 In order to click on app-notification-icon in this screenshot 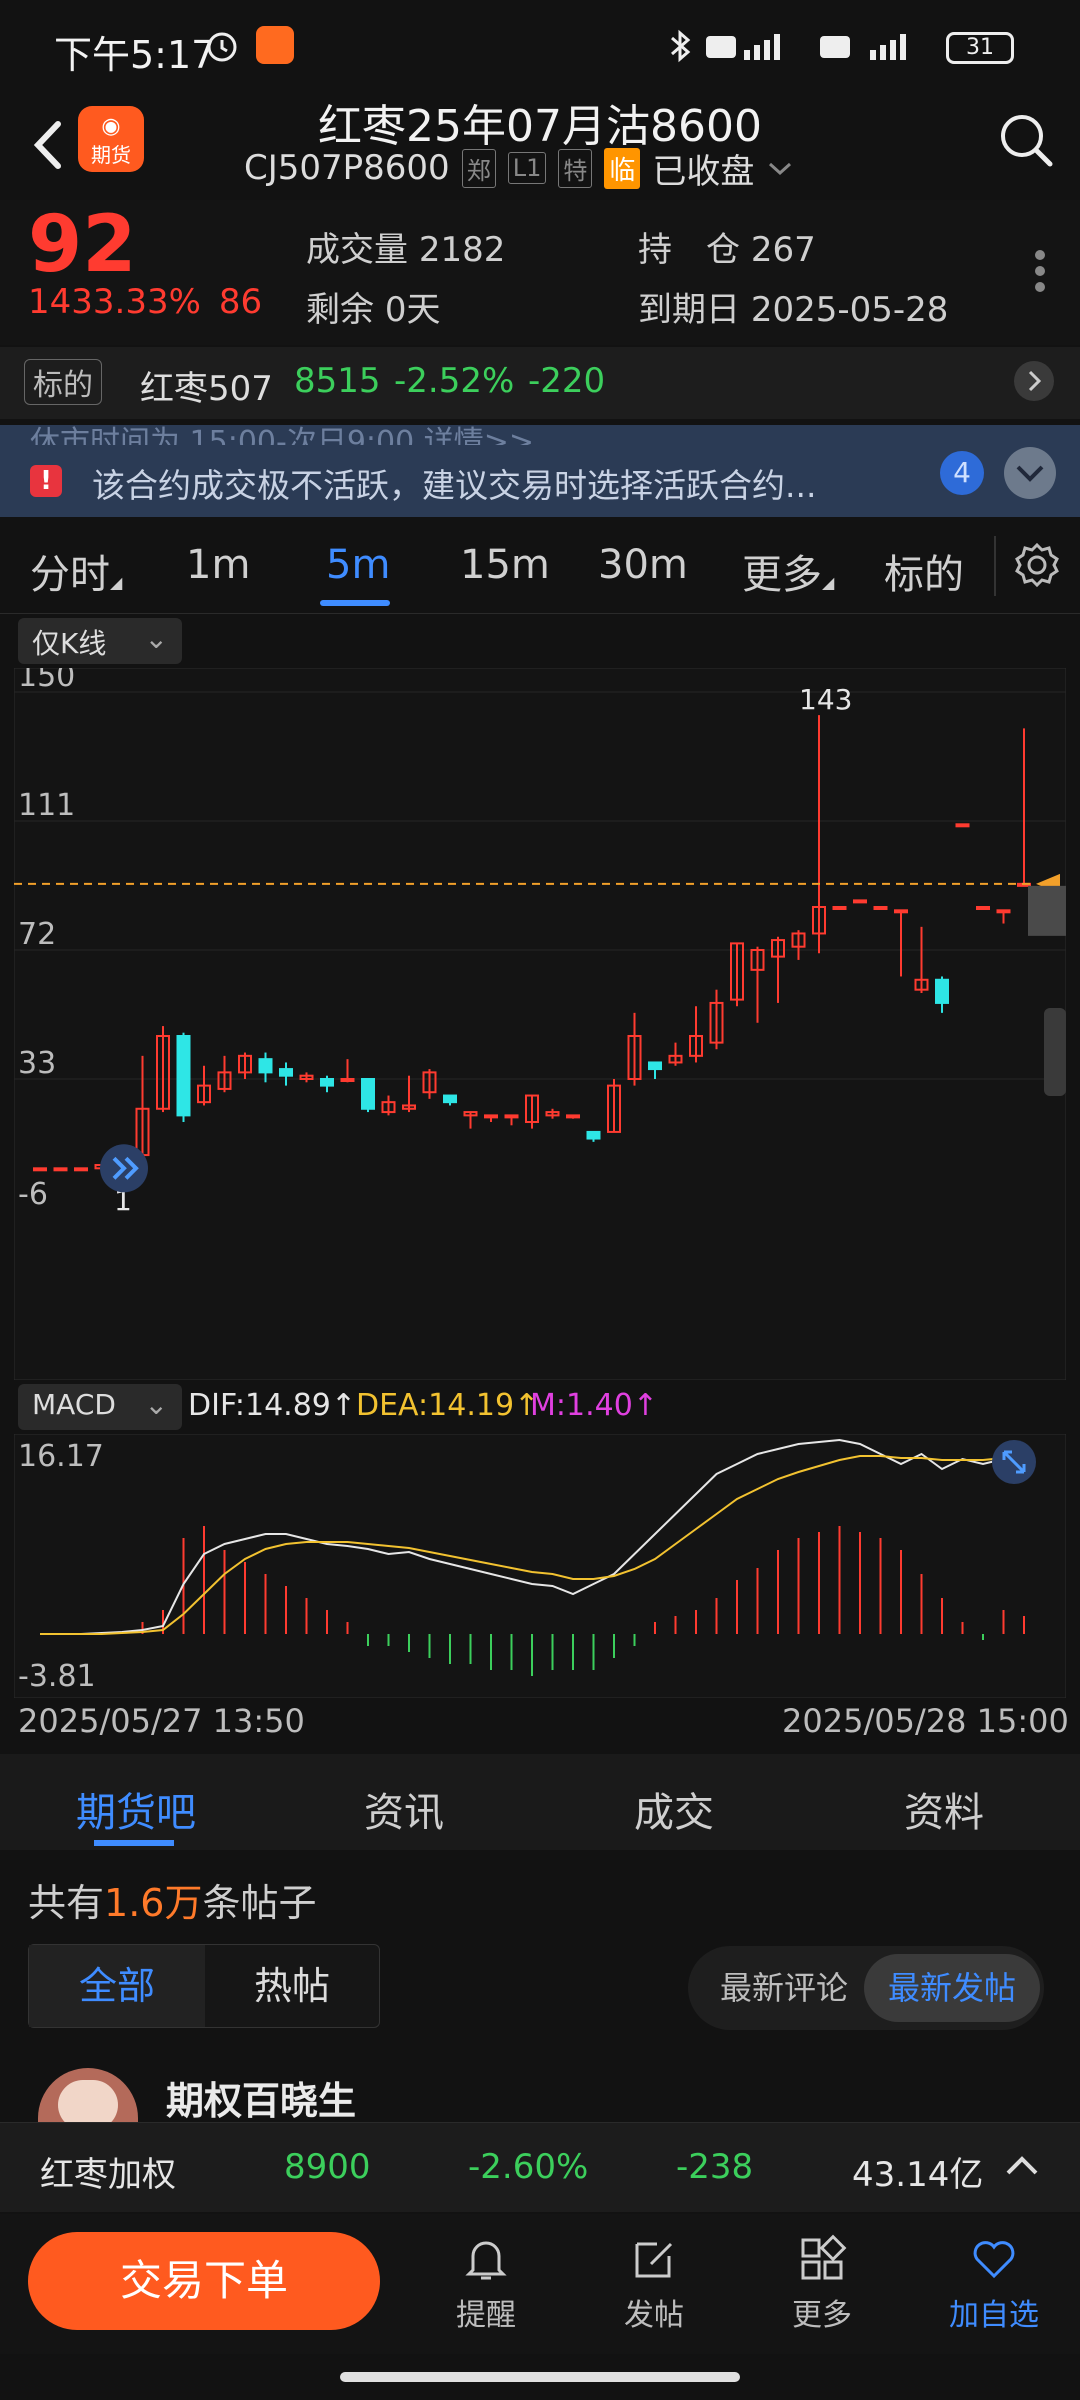, I will do `click(275, 45)`.